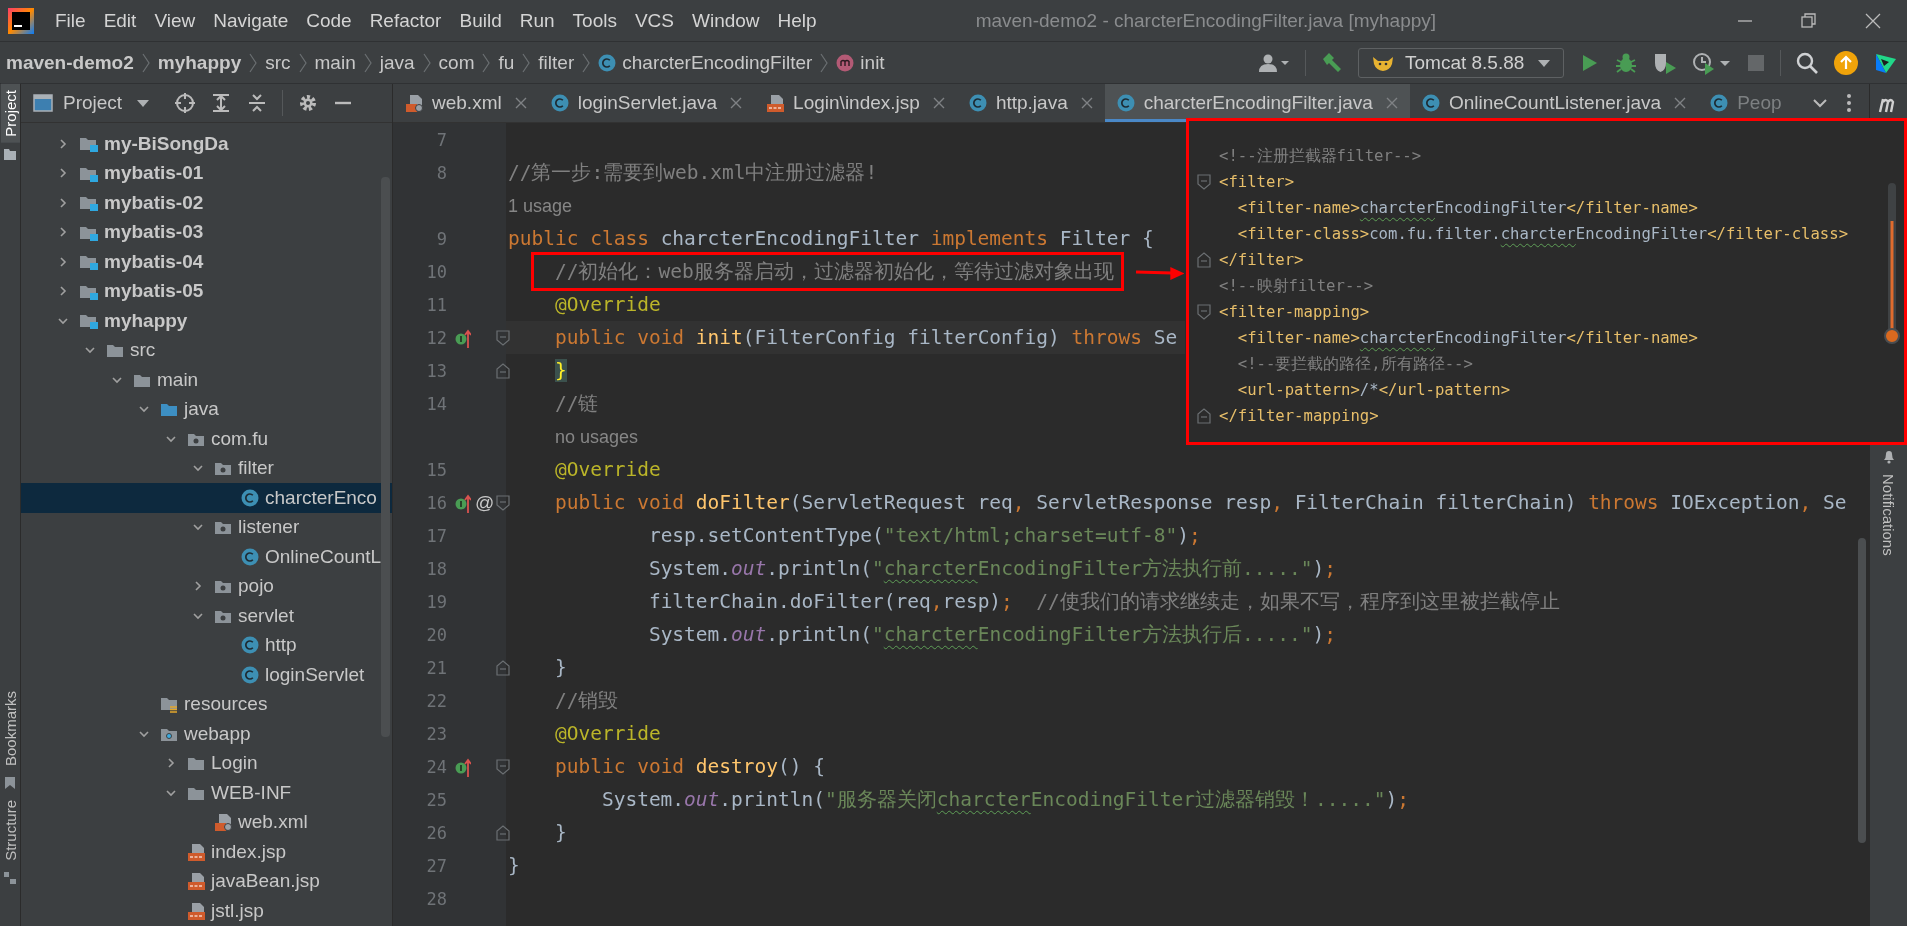 Image resolution: width=1907 pixels, height=926 pixels. What do you see at coordinates (120, 20) in the screenshot?
I see `menu-item: Edit` at bounding box center [120, 20].